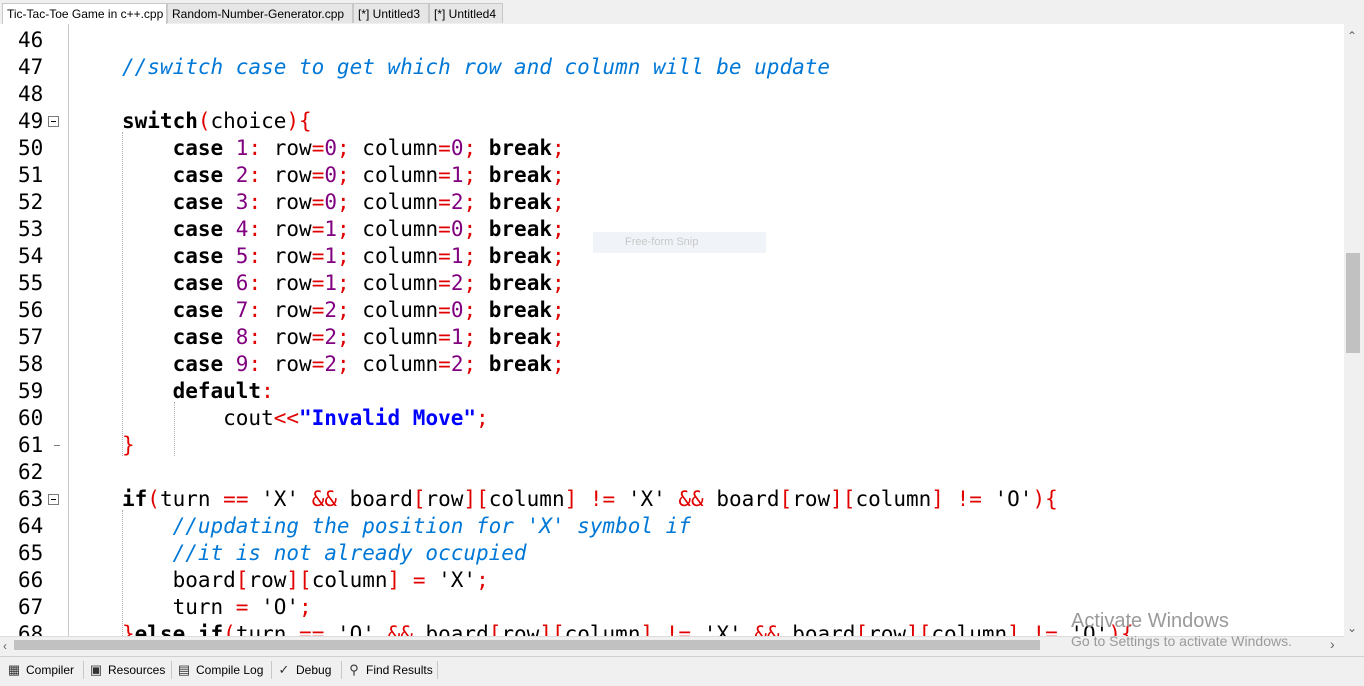 The image size is (1364, 686). I want to click on code-line: 55 case 6: row=1; column=2; break;, so click(672, 283).